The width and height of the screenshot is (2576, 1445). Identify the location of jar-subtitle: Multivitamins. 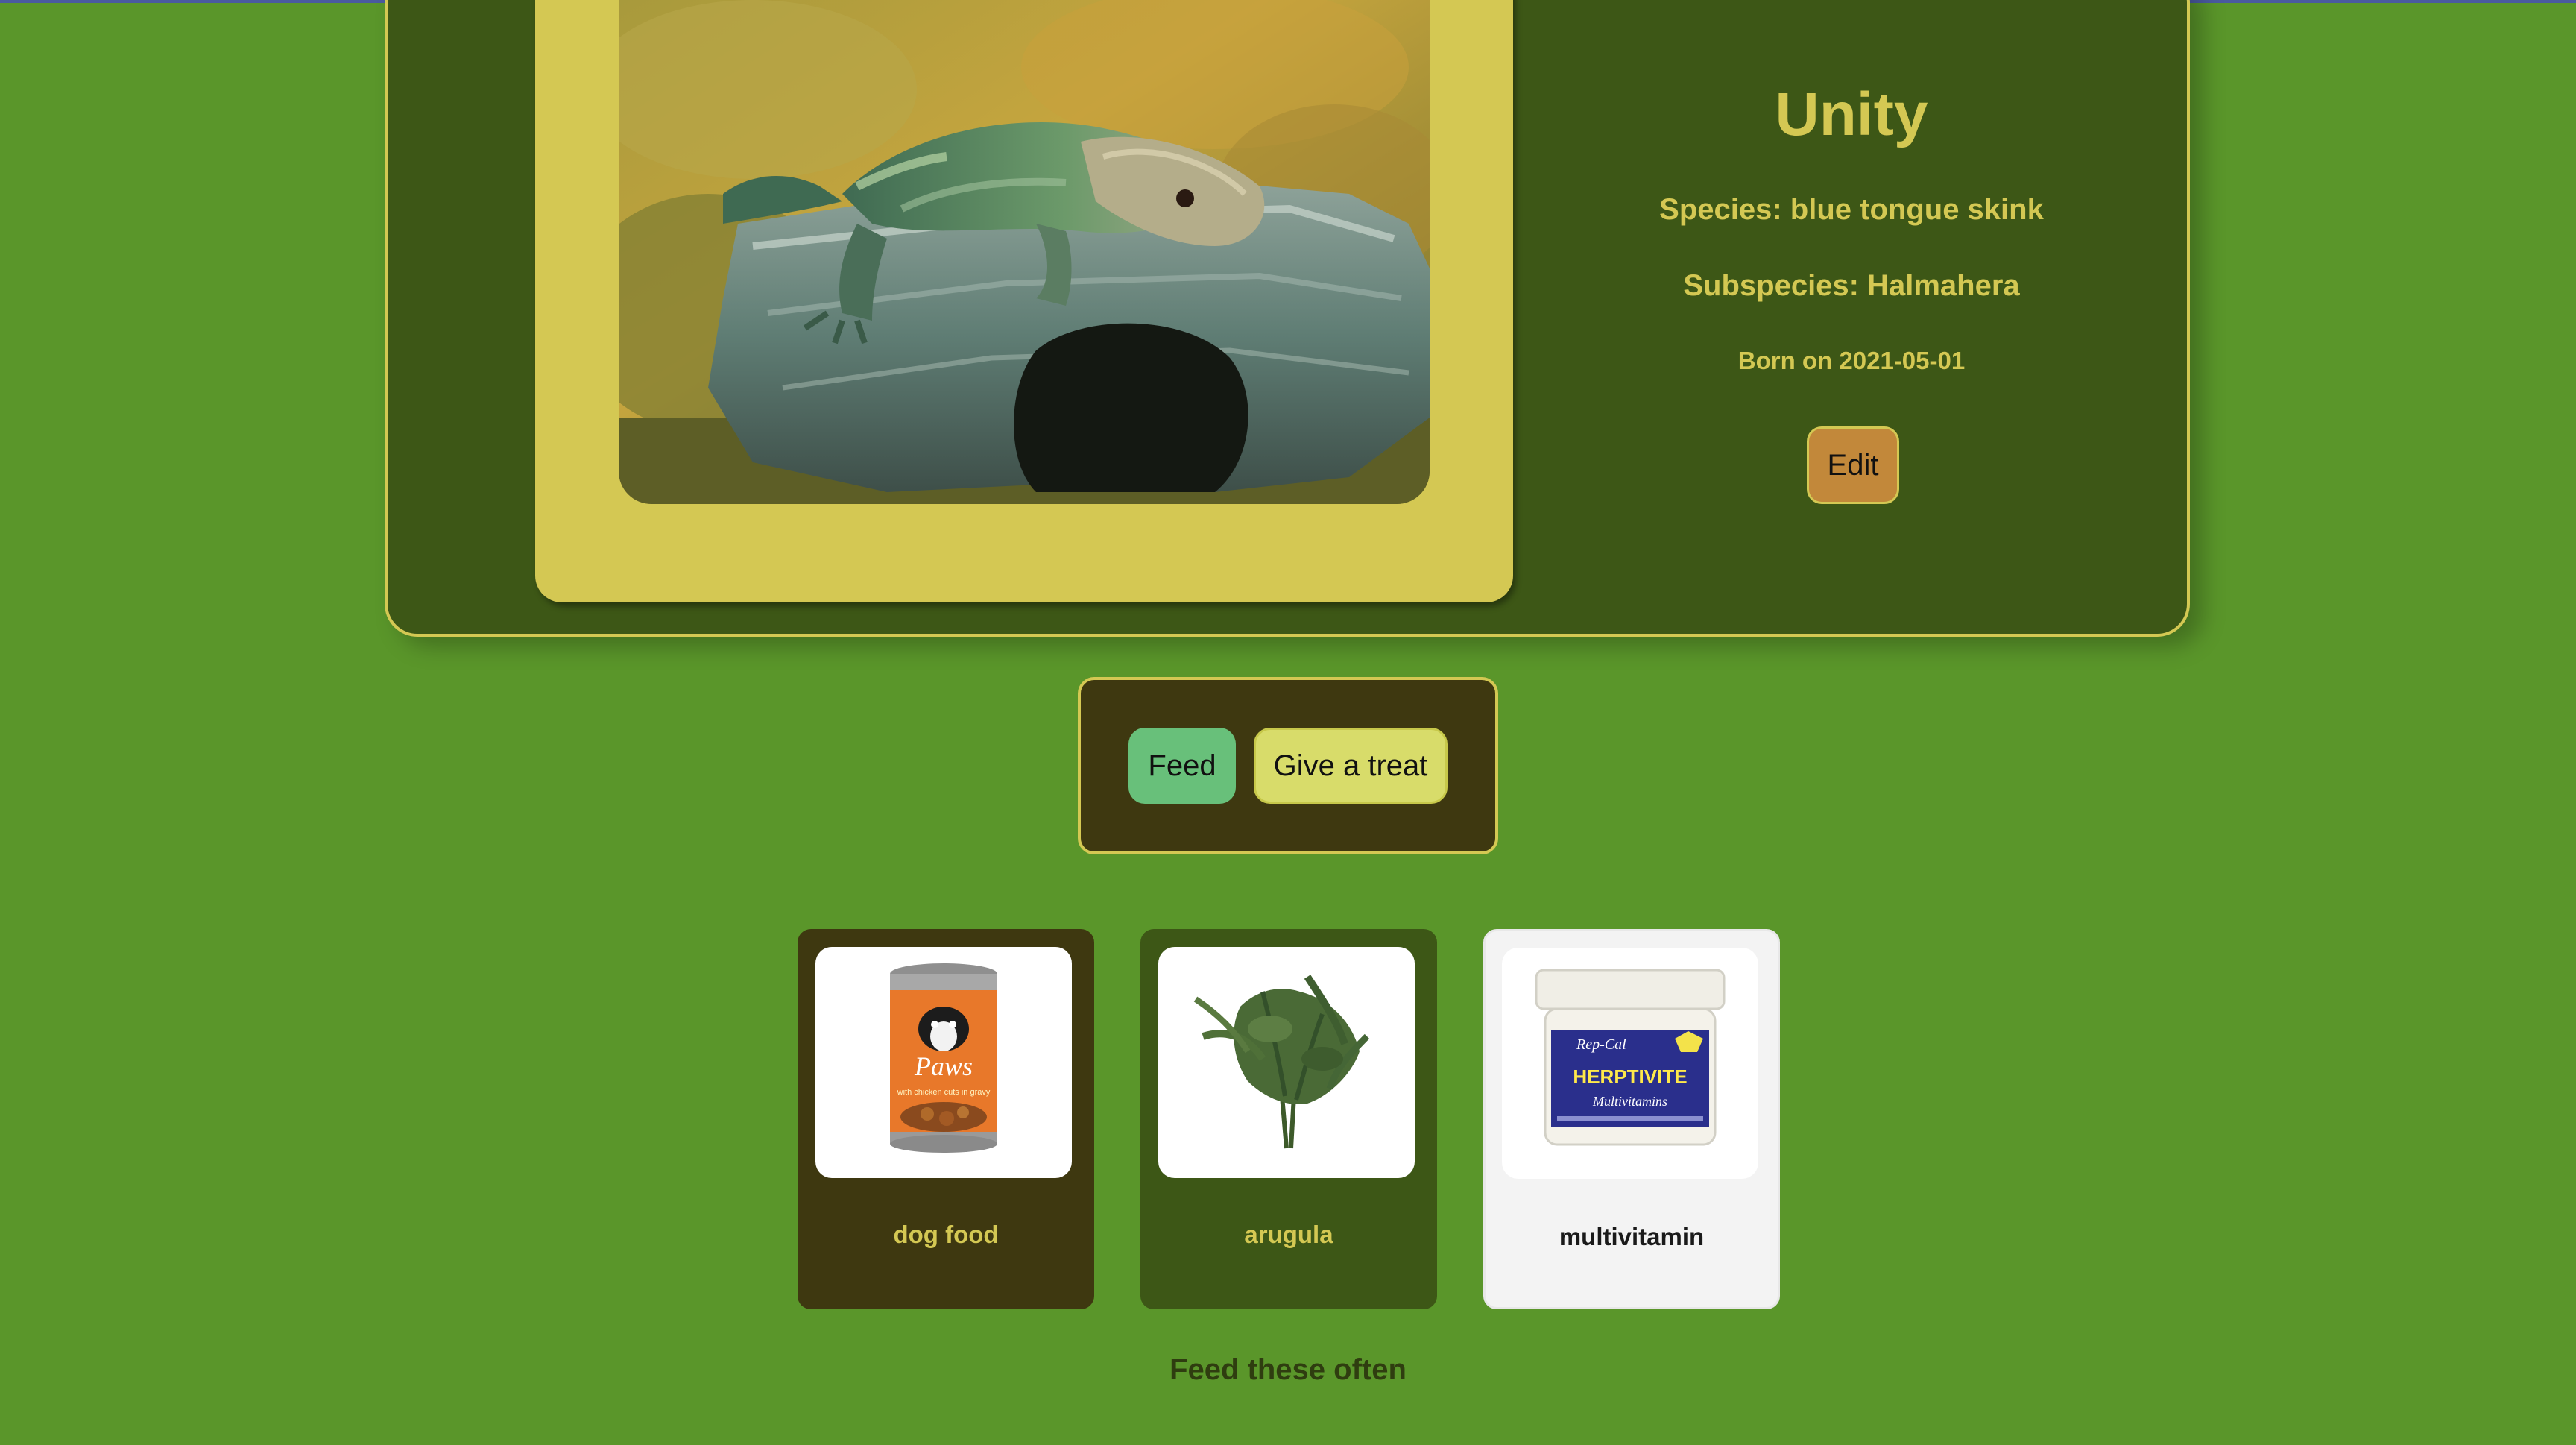
(1630, 1101).